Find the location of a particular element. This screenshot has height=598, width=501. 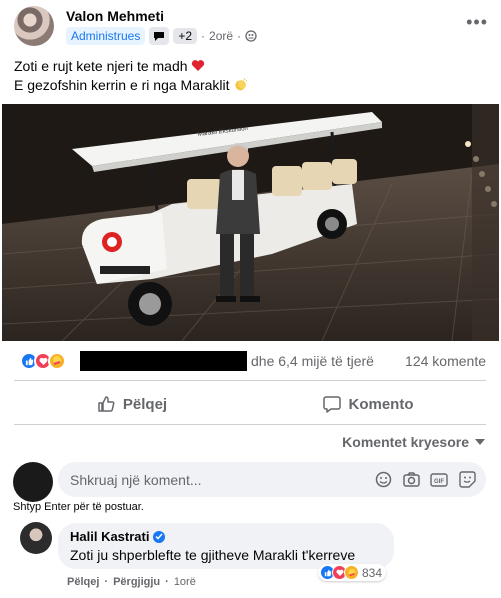

comment-care-reaction-icon is located at coordinates (351, 572).